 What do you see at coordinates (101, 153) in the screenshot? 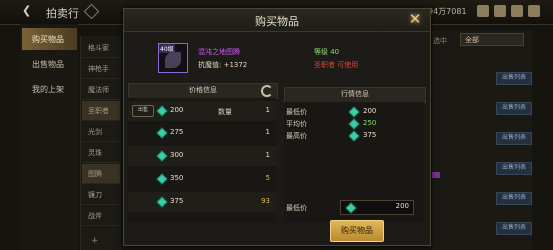
I see `category-item: 灵珠` at bounding box center [101, 153].